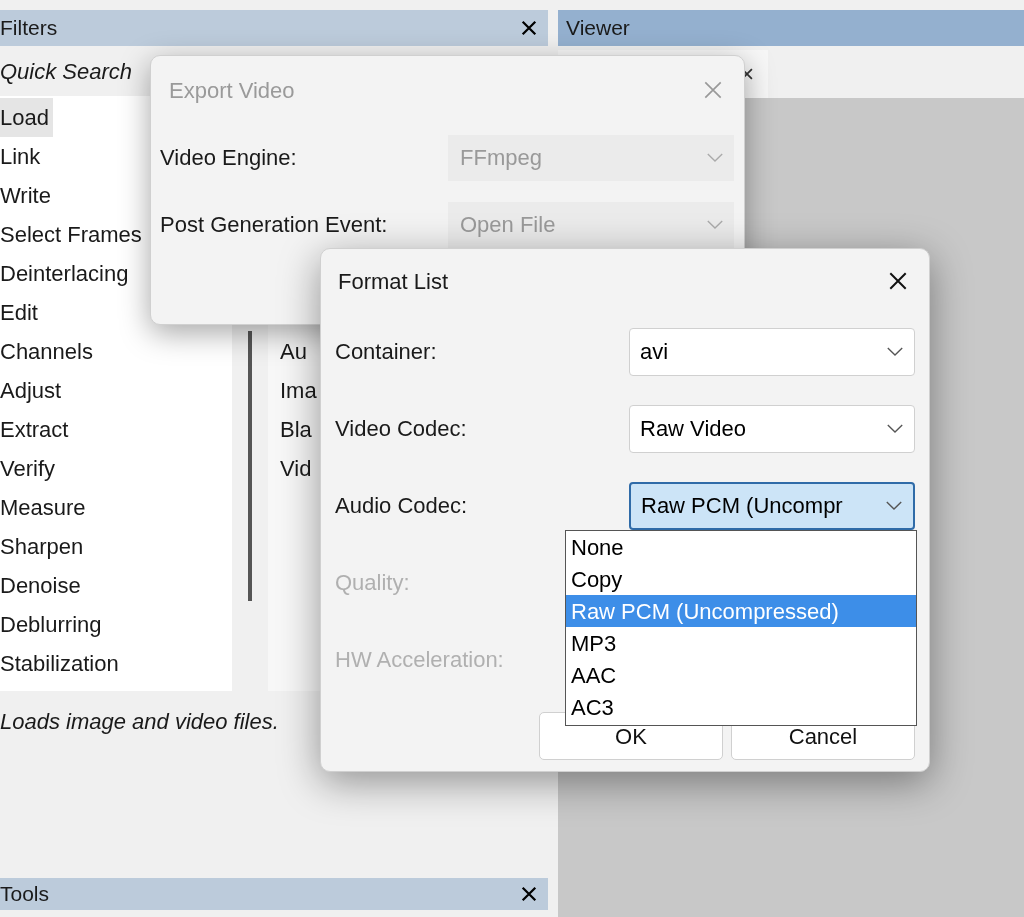  What do you see at coordinates (66, 273) in the screenshot?
I see `filter-item: Deinterlacing` at bounding box center [66, 273].